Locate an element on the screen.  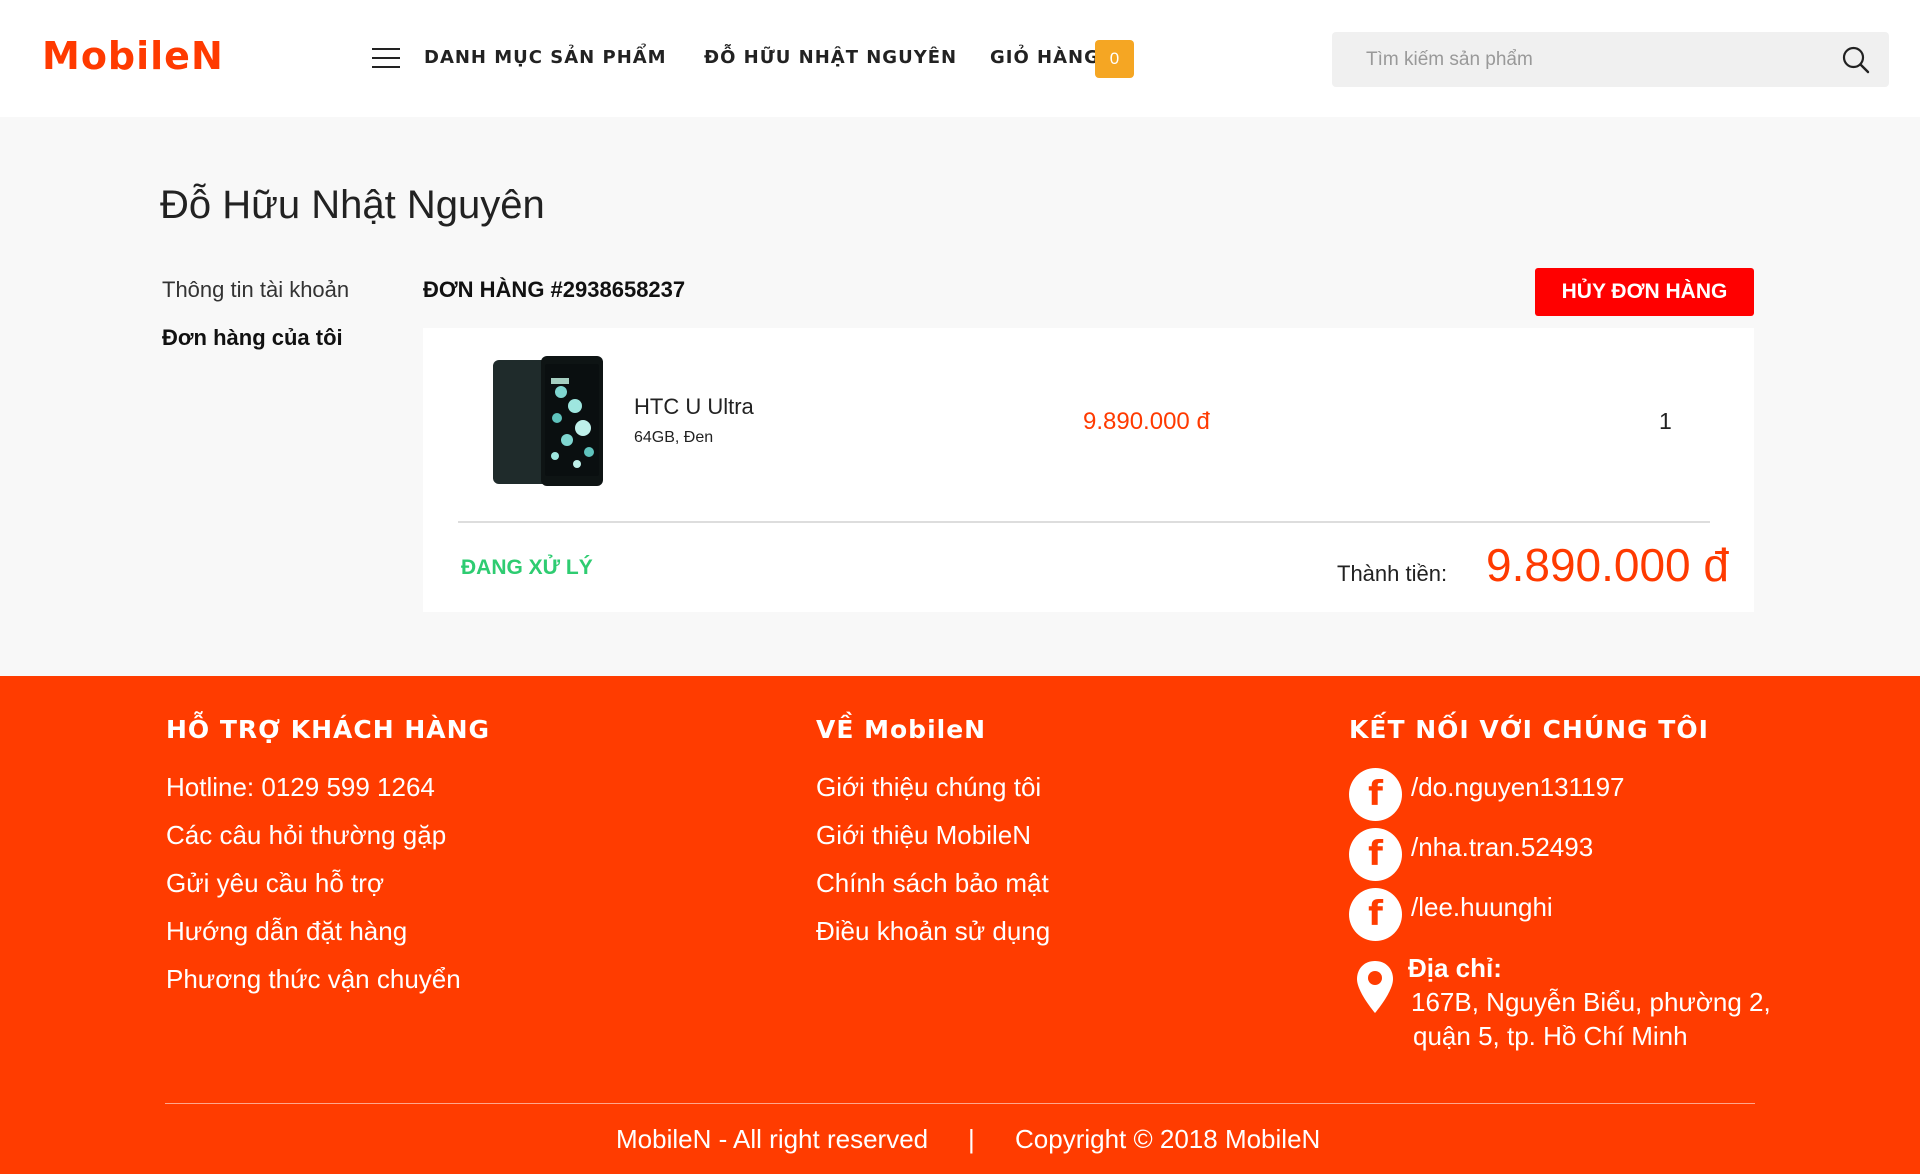
search-icon is located at coordinates (1856, 60).